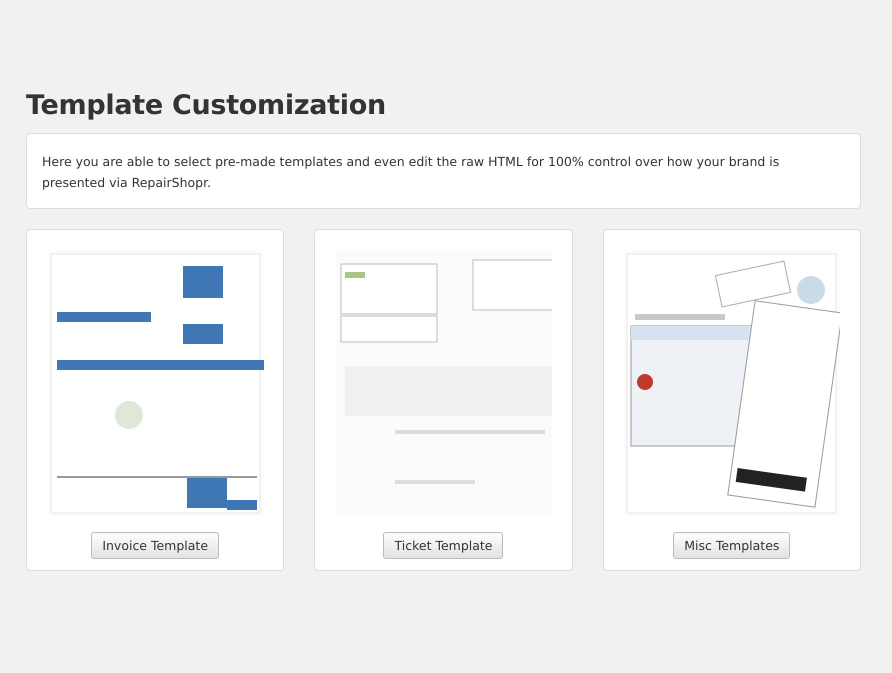  Describe the element at coordinates (155, 545) in the screenshot. I see `template-button: Invoice Template` at that location.